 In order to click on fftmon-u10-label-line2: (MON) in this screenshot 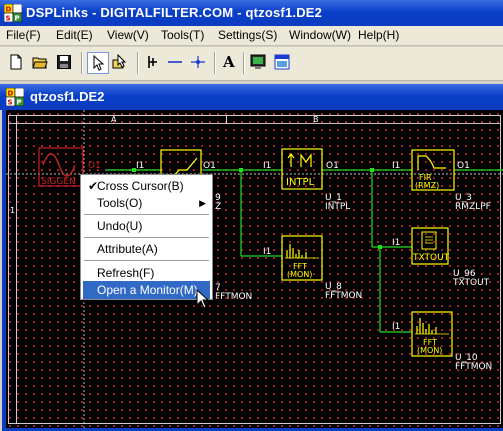, I will do `click(429, 350)`.